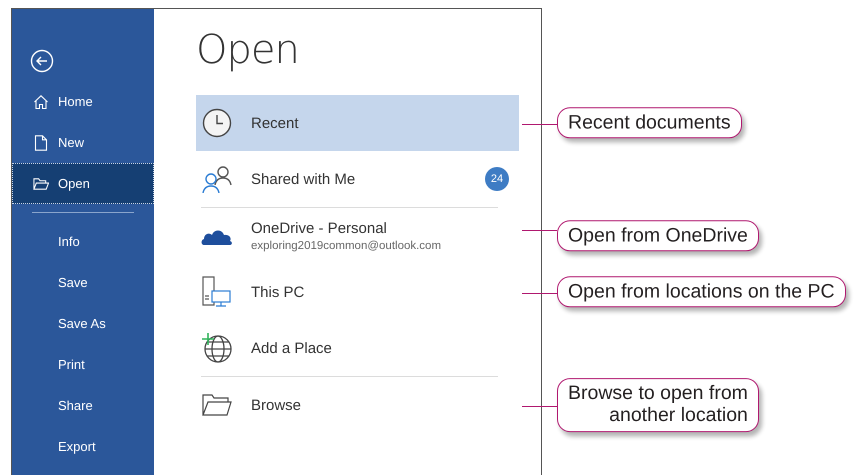 This screenshot has height=475, width=862. What do you see at coordinates (497, 179) in the screenshot?
I see `count-badge: 24` at bounding box center [497, 179].